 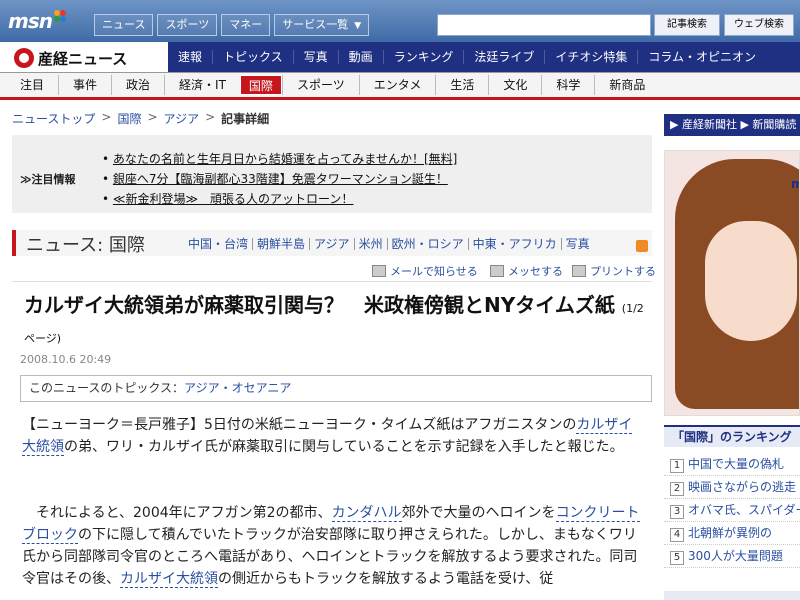 I want to click on msn-logo-text: msn, so click(x=30, y=21).